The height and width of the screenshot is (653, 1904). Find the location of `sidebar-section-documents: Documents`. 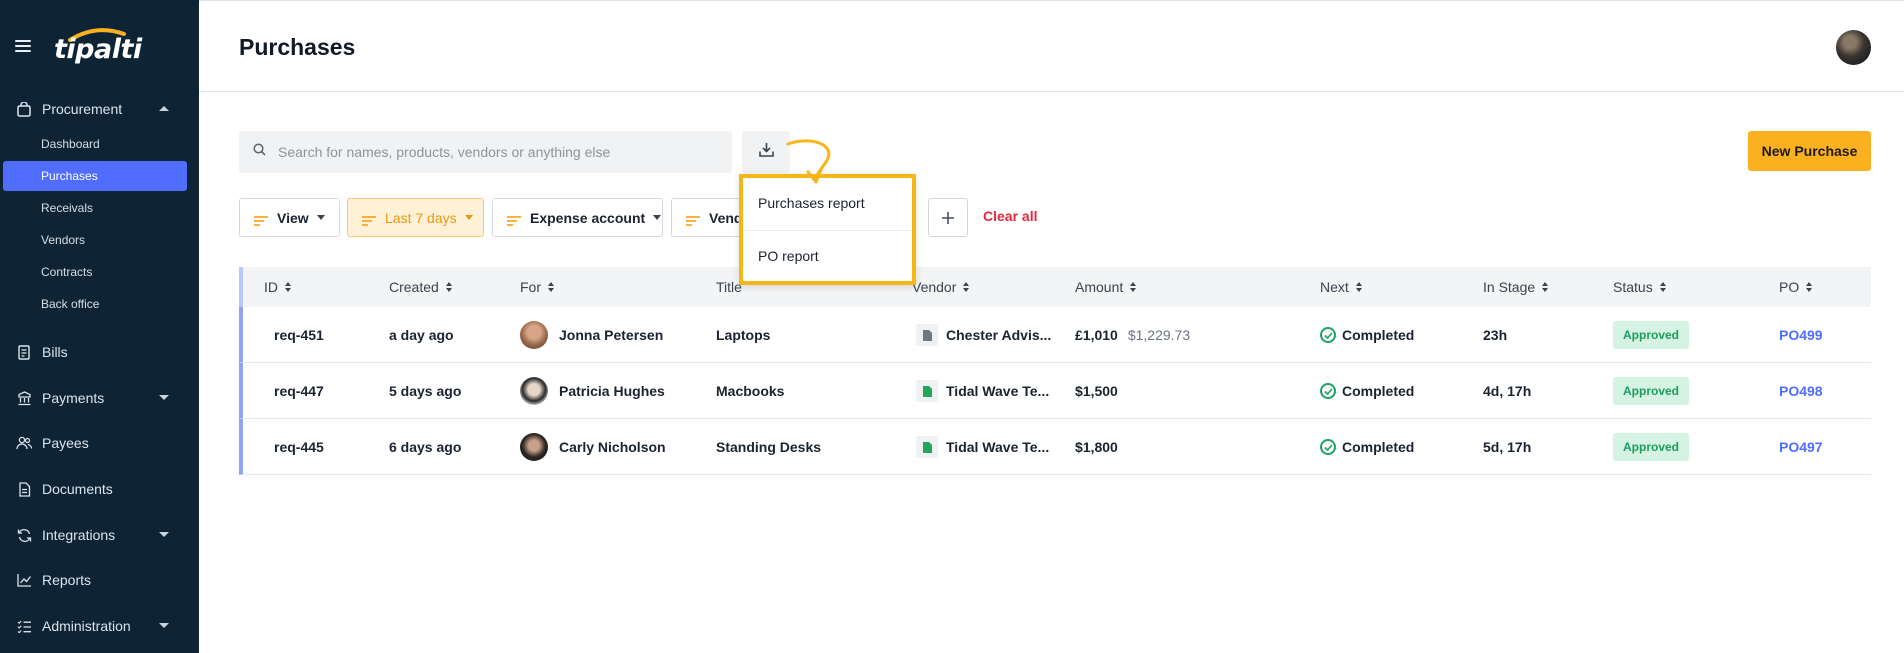

sidebar-section-documents: Documents is located at coordinates (99, 489).